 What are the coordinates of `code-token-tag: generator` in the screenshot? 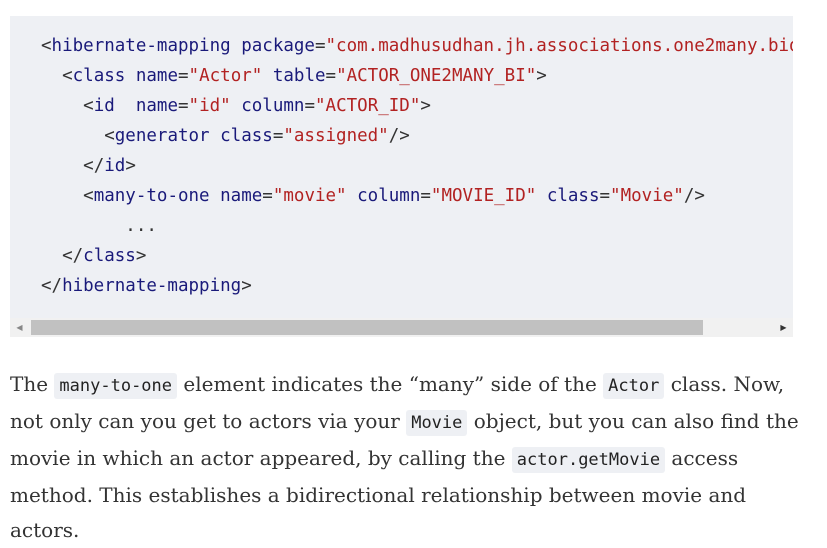 It's located at (162, 136).